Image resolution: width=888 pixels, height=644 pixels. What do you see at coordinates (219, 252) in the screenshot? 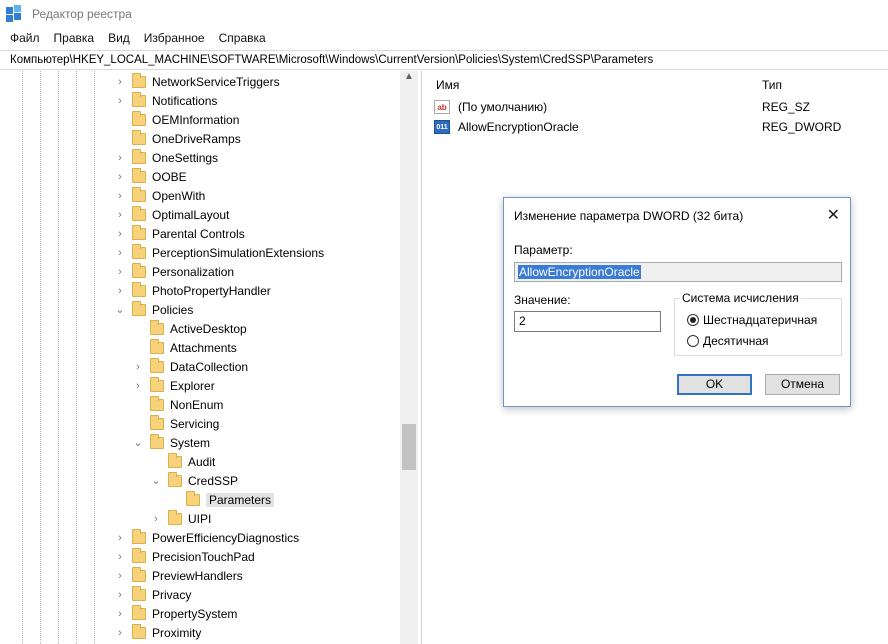
I see `tree-item: › PerceptionSimulationExtensions` at bounding box center [219, 252].